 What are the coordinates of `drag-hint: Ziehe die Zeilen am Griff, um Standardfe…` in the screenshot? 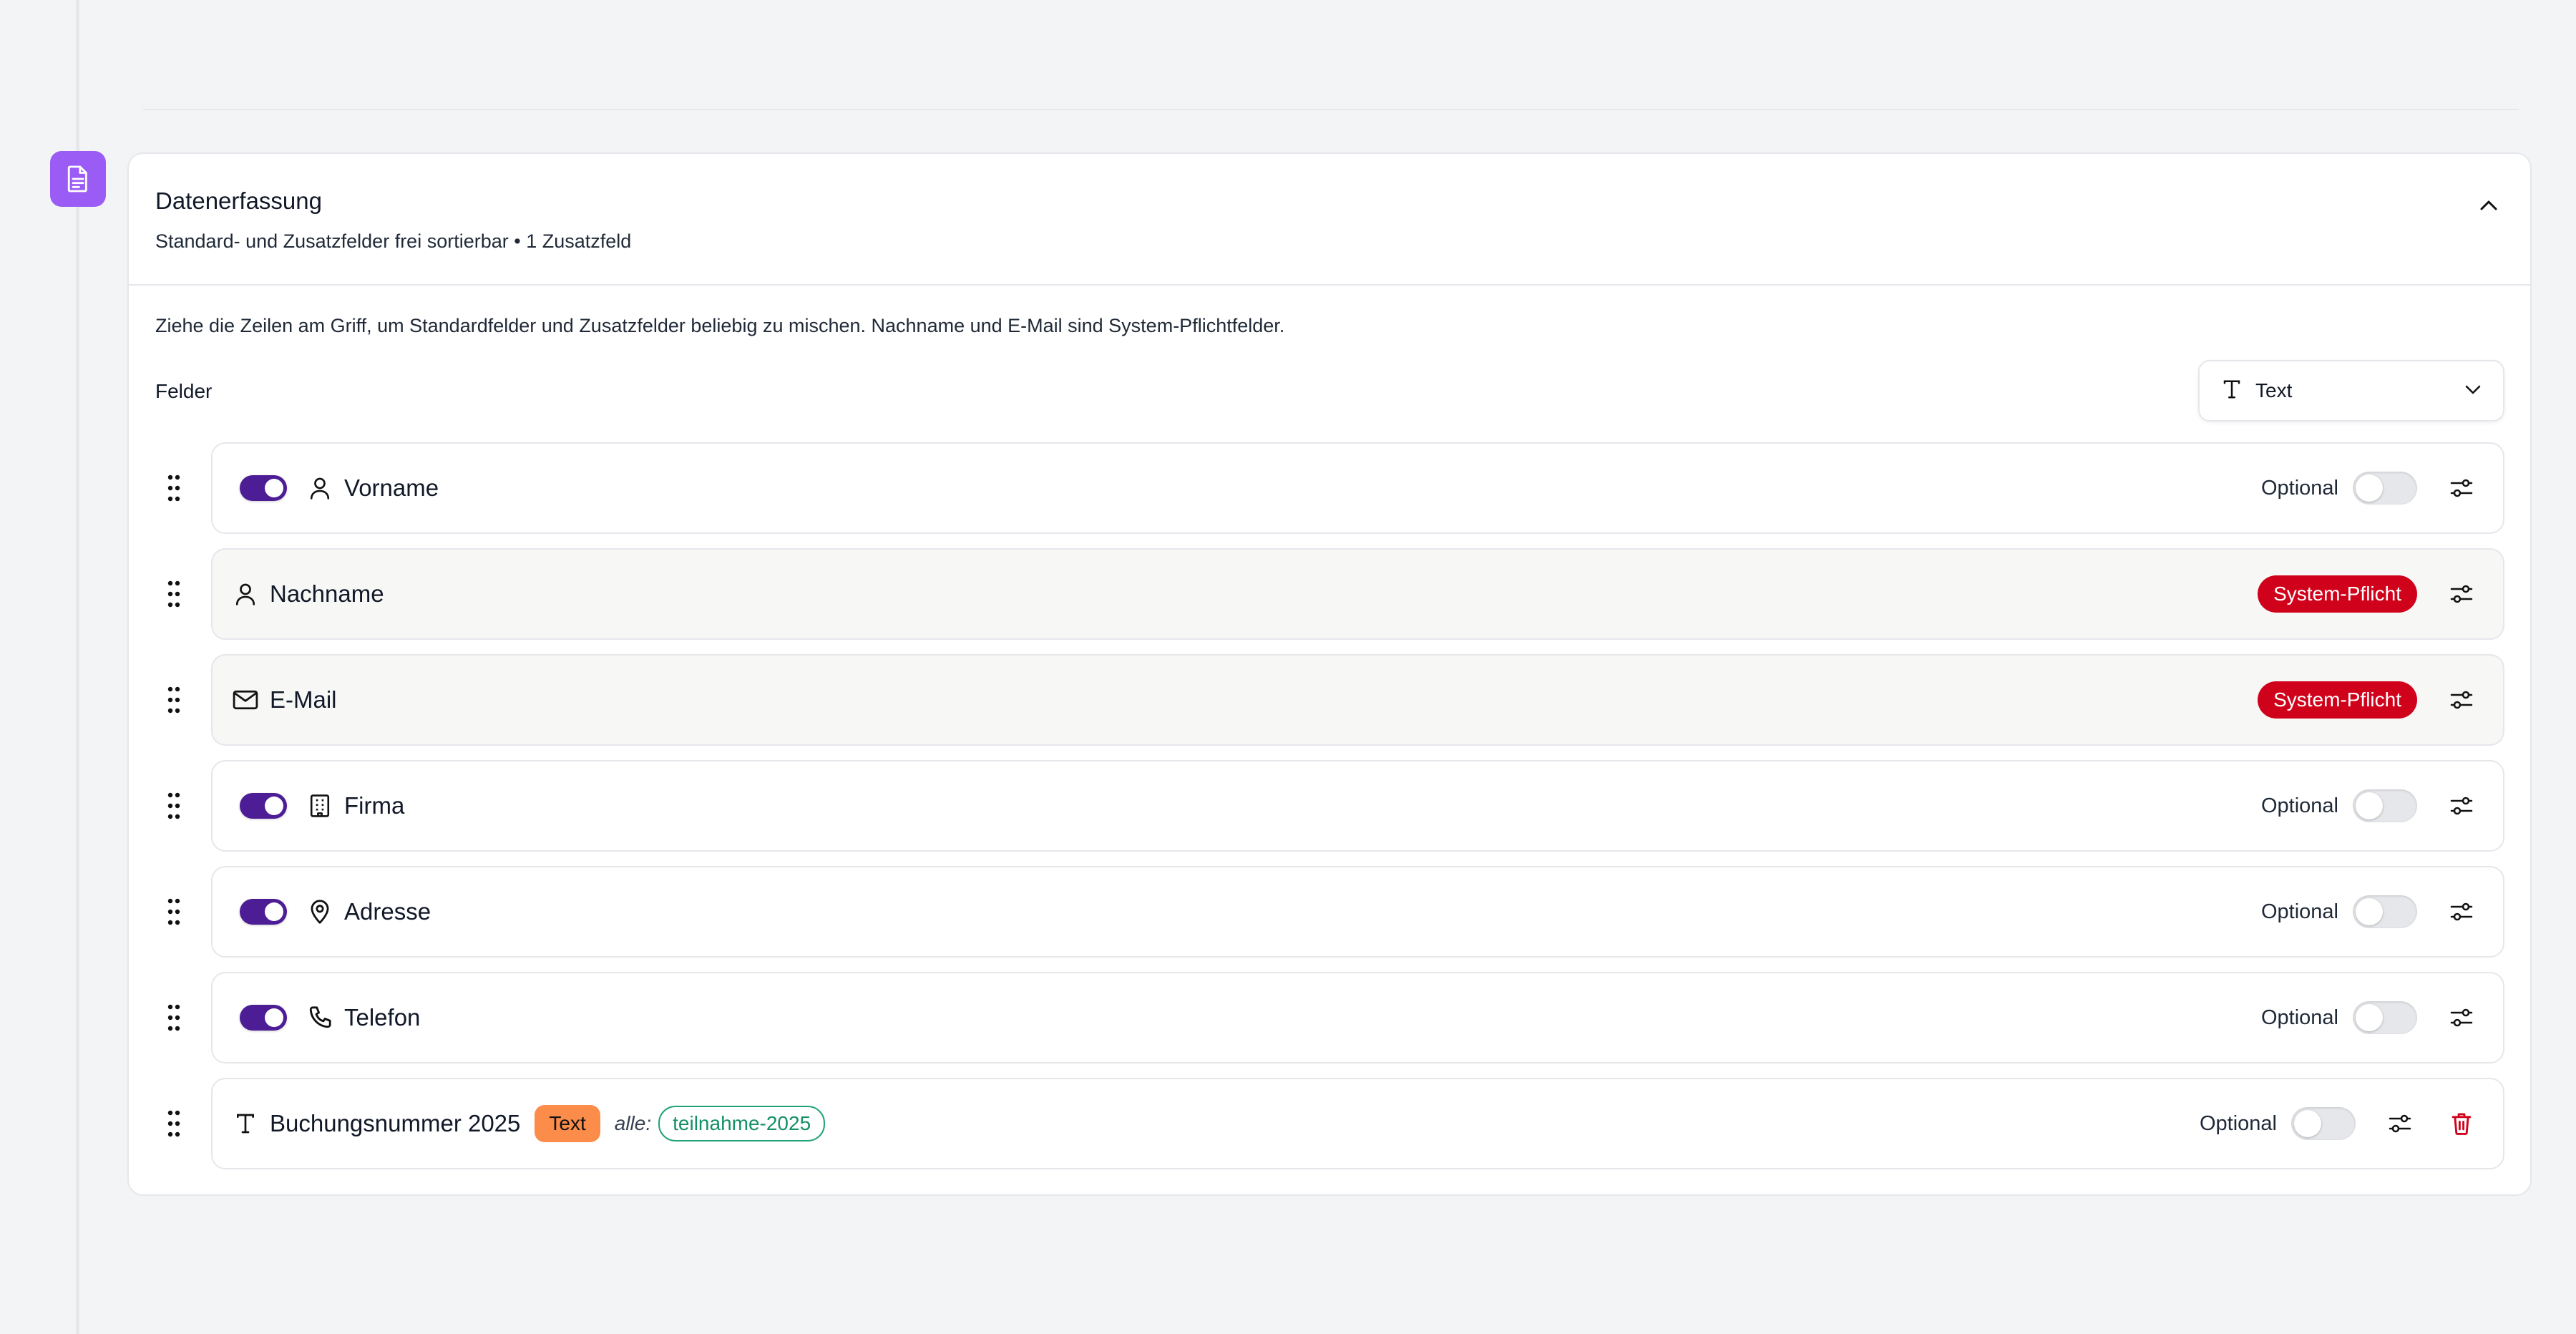 It's located at (720, 325).